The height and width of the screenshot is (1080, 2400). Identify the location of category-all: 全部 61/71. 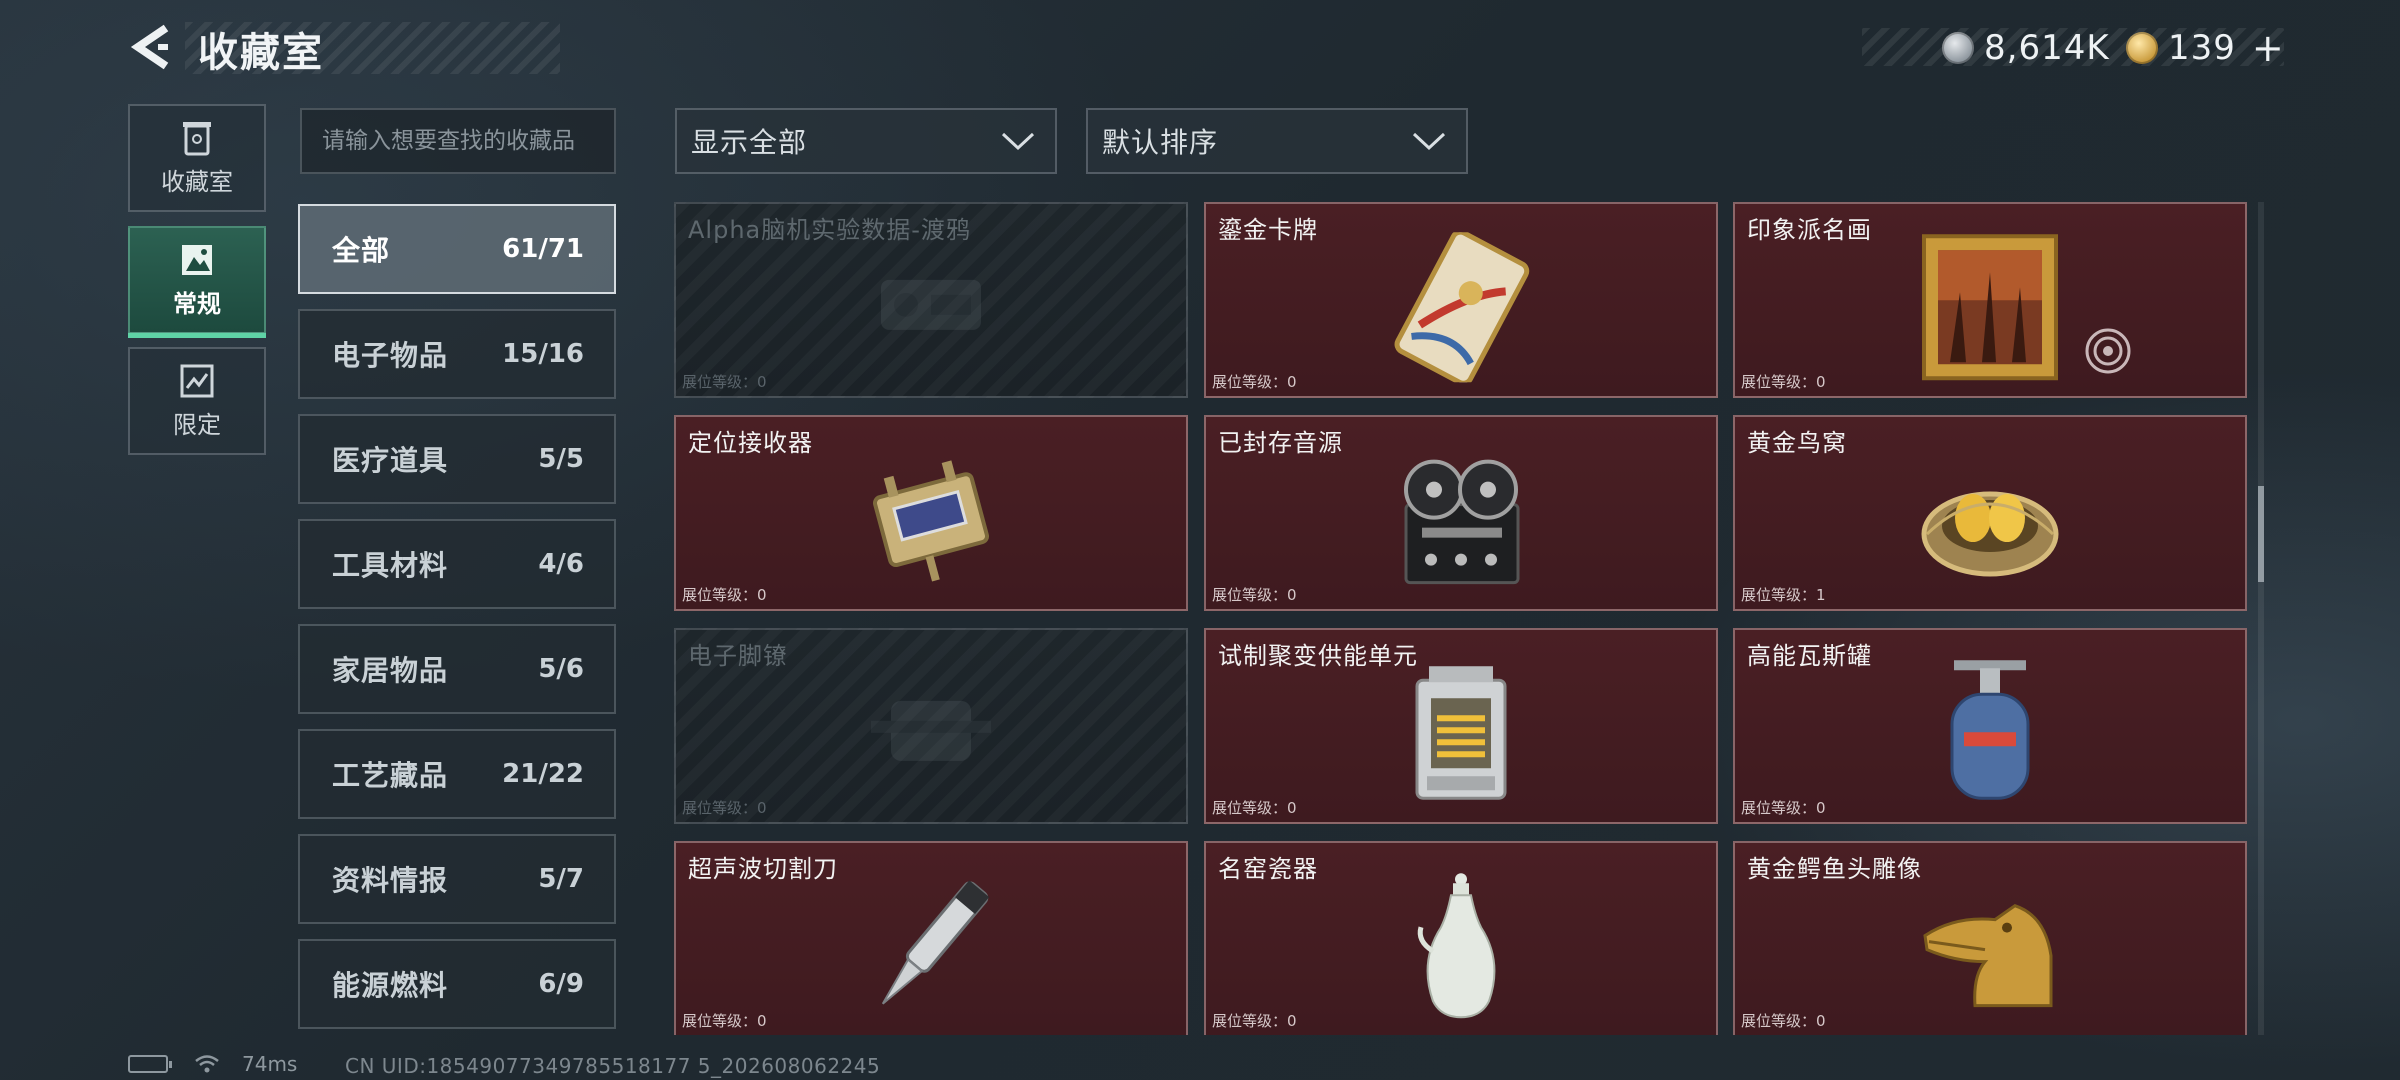
(457, 249).